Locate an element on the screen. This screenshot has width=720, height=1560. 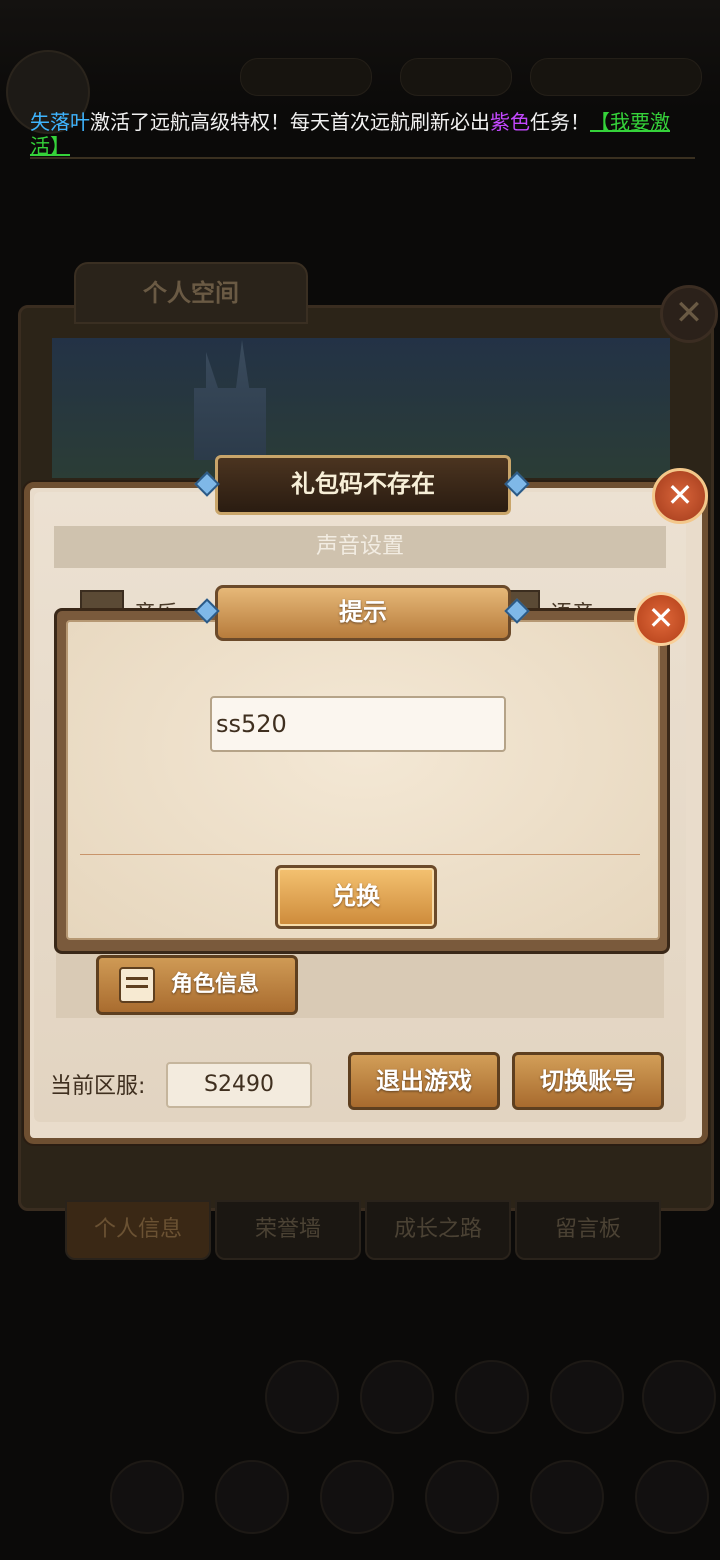
tab-label: 留言板 is located at coordinates (587, 1229).